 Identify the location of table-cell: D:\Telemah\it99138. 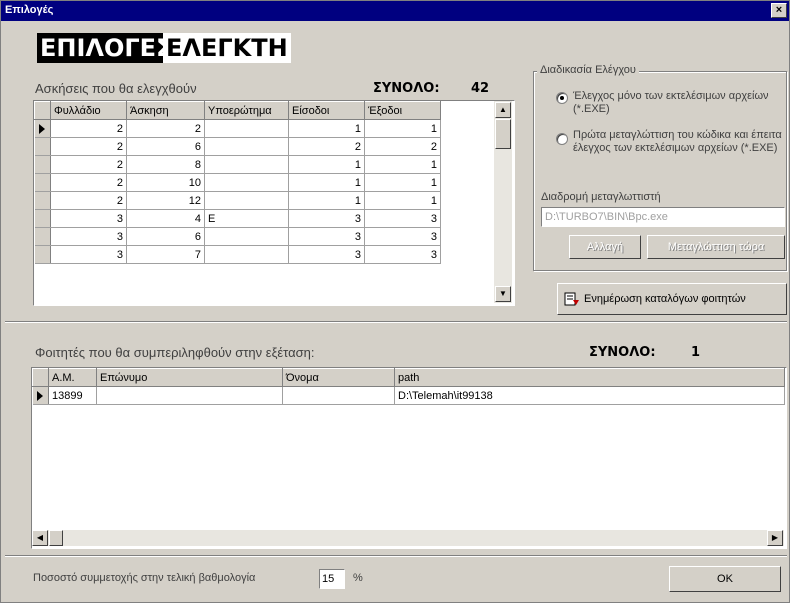
(589, 395).